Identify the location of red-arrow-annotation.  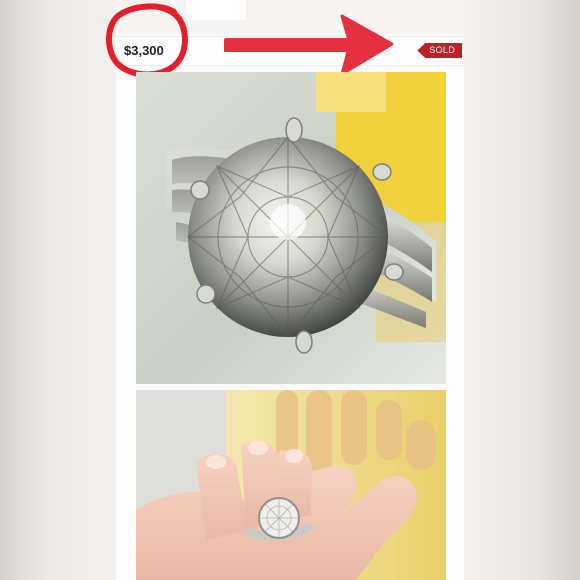
(309, 45).